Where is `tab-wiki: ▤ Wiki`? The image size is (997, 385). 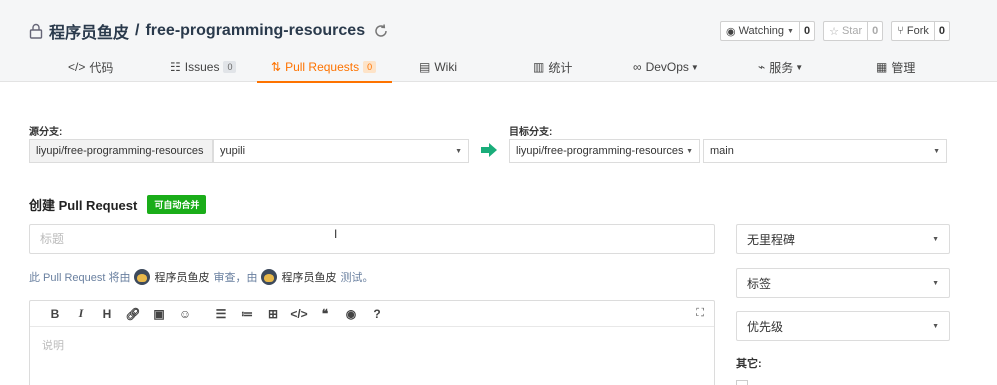
tab-wiki: ▤ Wiki is located at coordinates (438, 67).